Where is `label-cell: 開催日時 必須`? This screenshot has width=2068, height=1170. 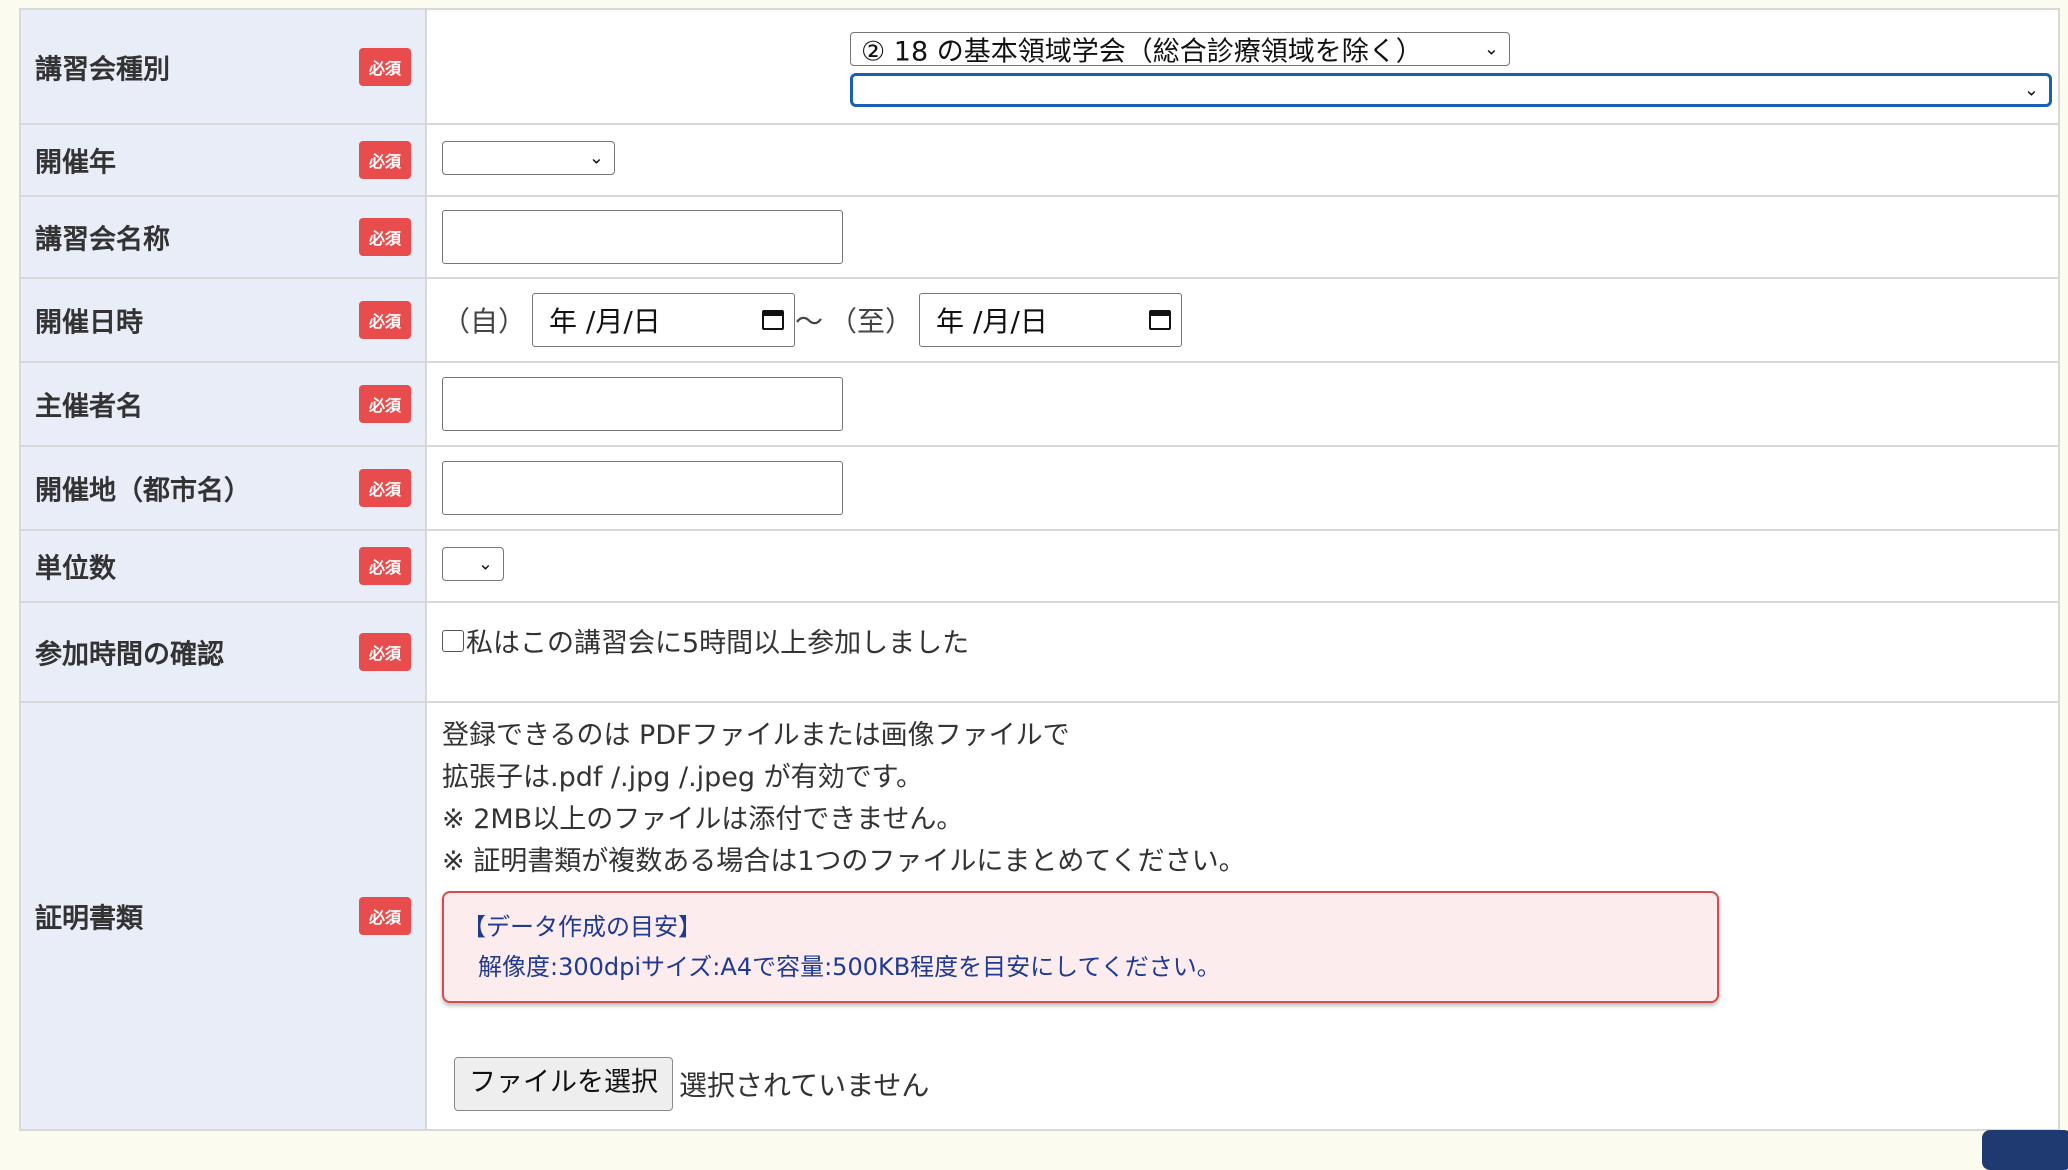
label-cell: 開催日時 必須 is located at coordinates (223, 320).